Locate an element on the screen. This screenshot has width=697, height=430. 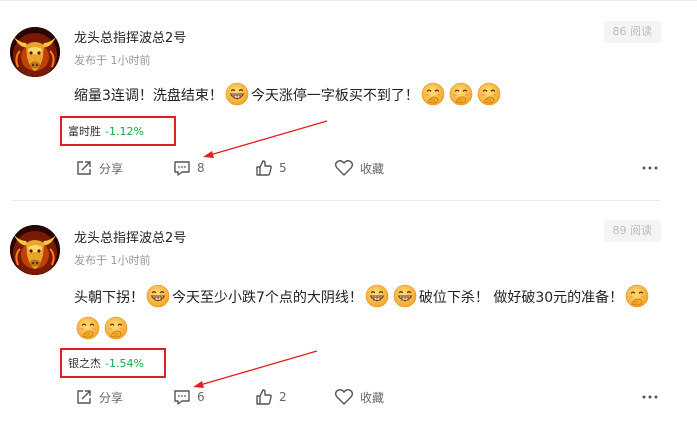
post-actions: 分享 6 2 收藏 is located at coordinates (348, 397).